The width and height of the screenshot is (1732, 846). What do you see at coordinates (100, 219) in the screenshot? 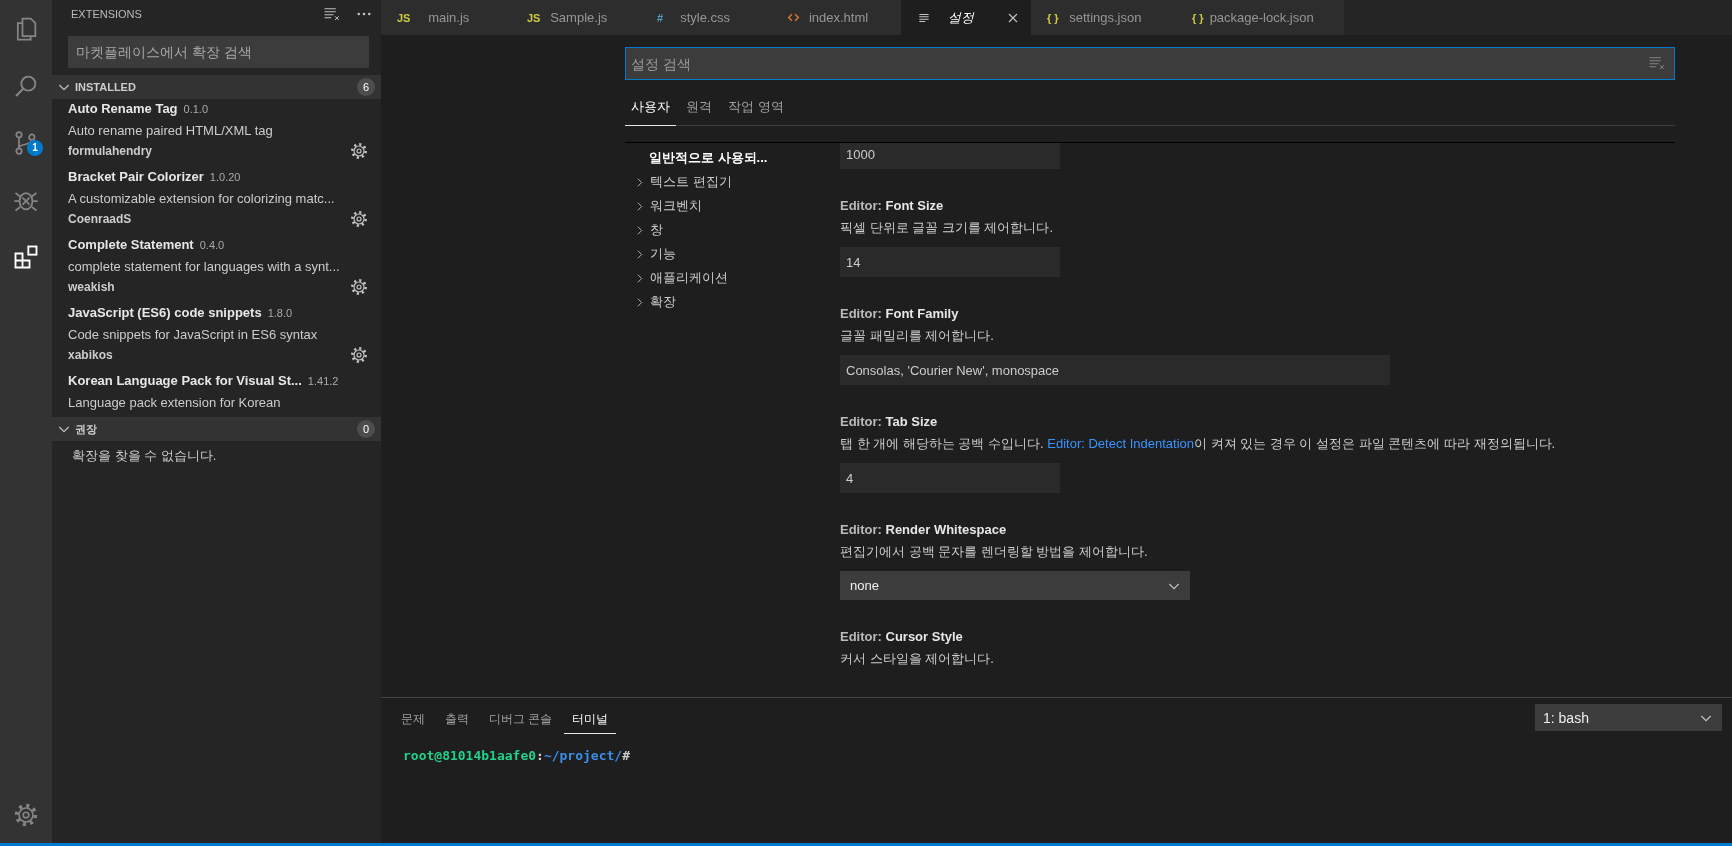
I see `extension-publisher: CoenraadS` at bounding box center [100, 219].